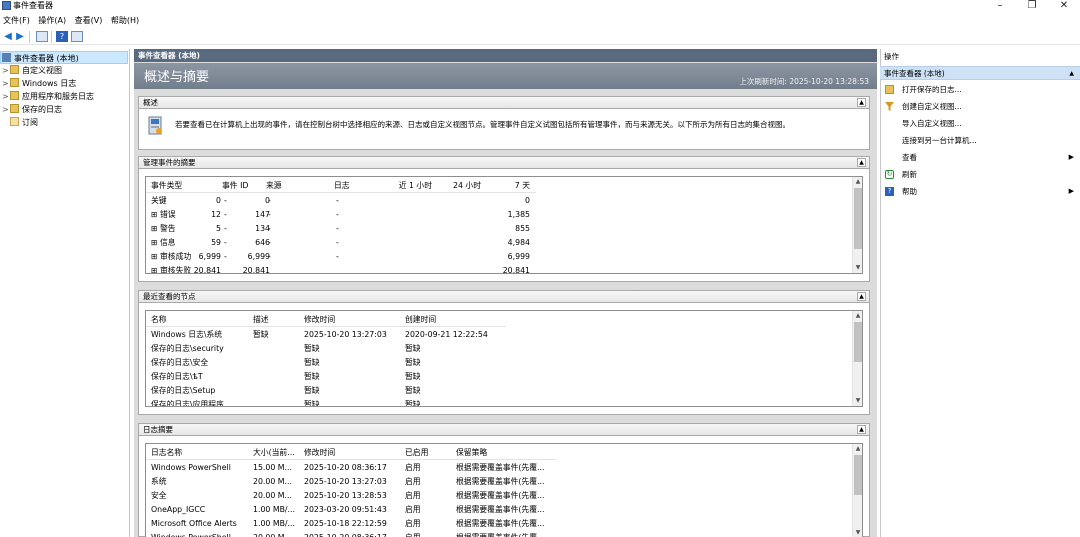 The height and width of the screenshot is (537, 1080). Describe the element at coordinates (235, 186) in the screenshot. I see `column-header: 事件 ID` at that location.